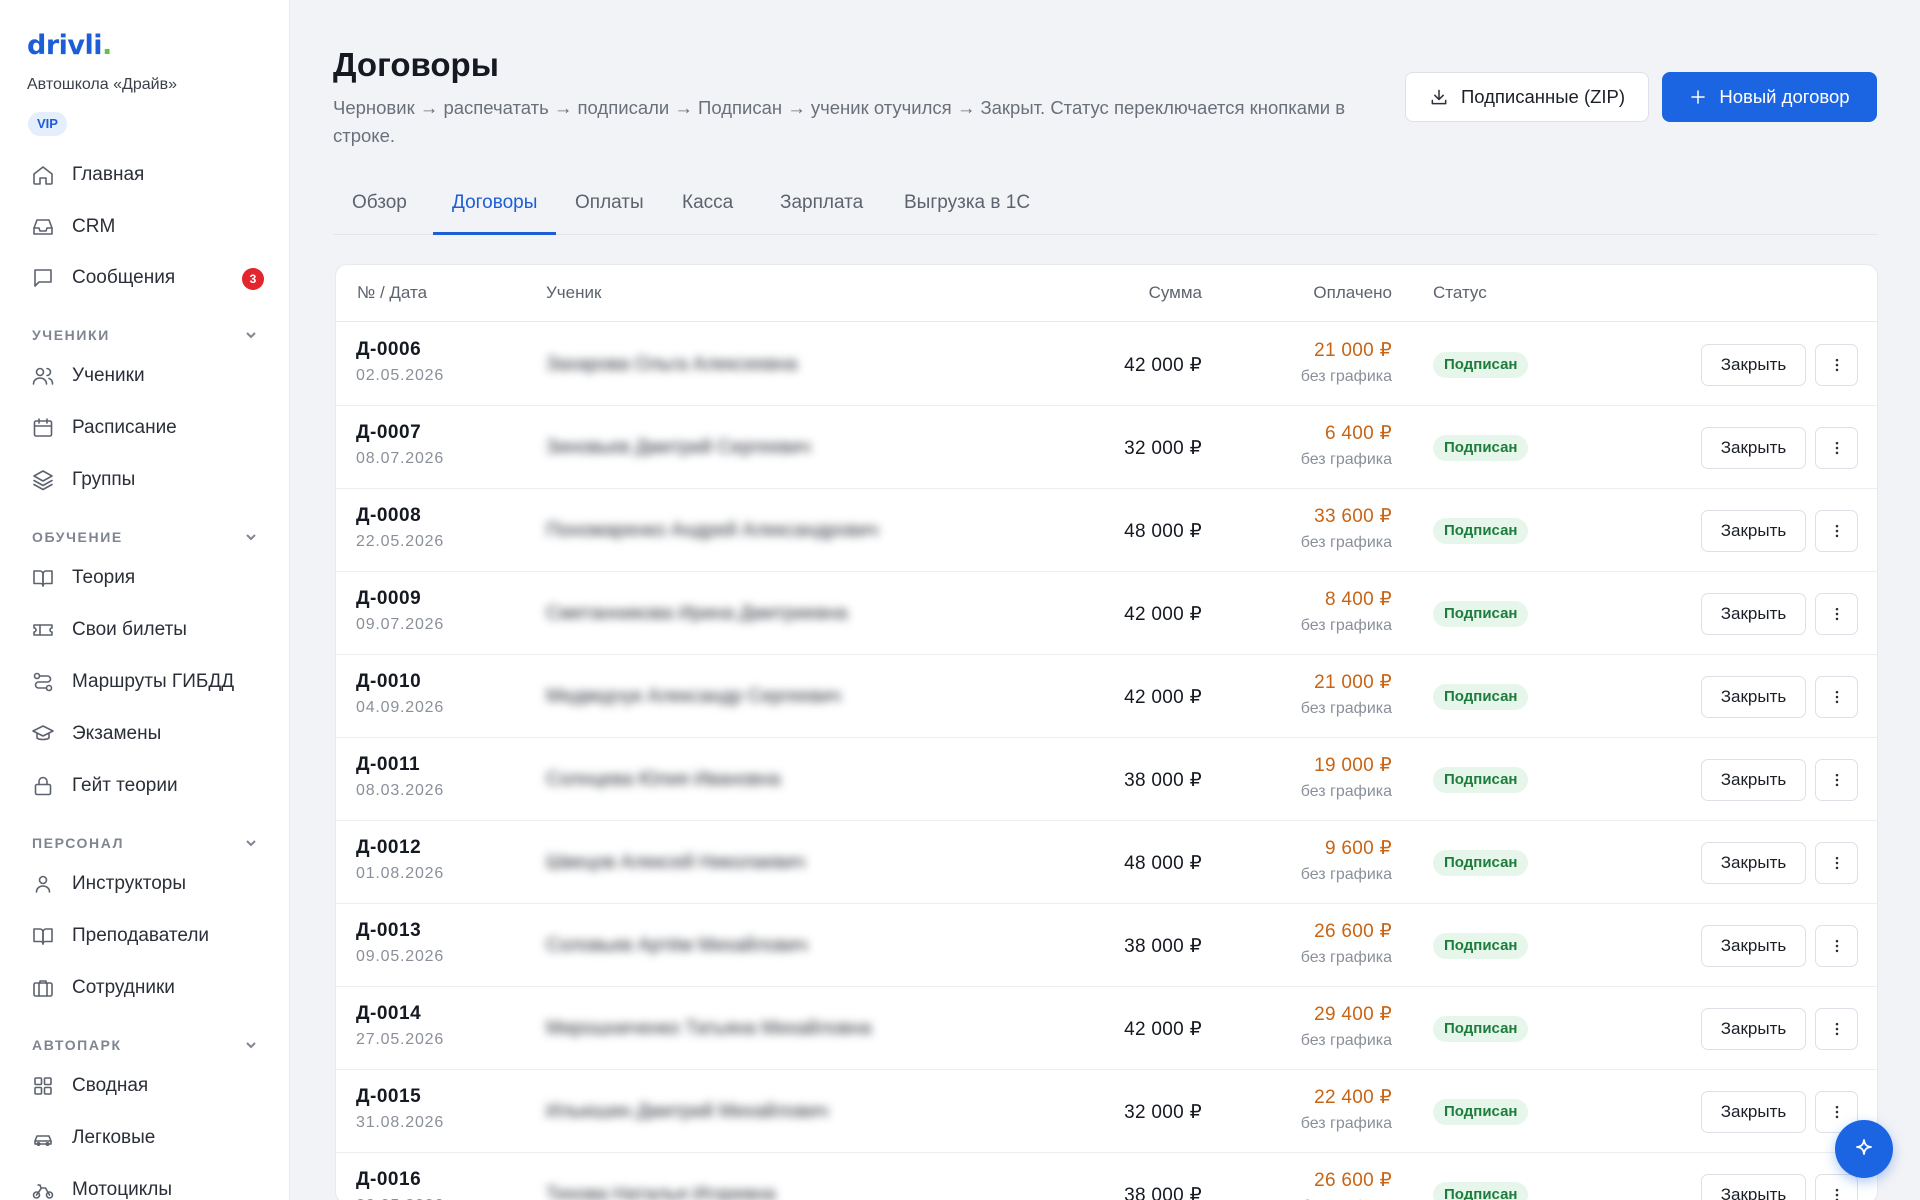 This screenshot has height=1200, width=1920. Describe the element at coordinates (147, 376) in the screenshot. I see `sidebar-item-students: Ученики` at that location.